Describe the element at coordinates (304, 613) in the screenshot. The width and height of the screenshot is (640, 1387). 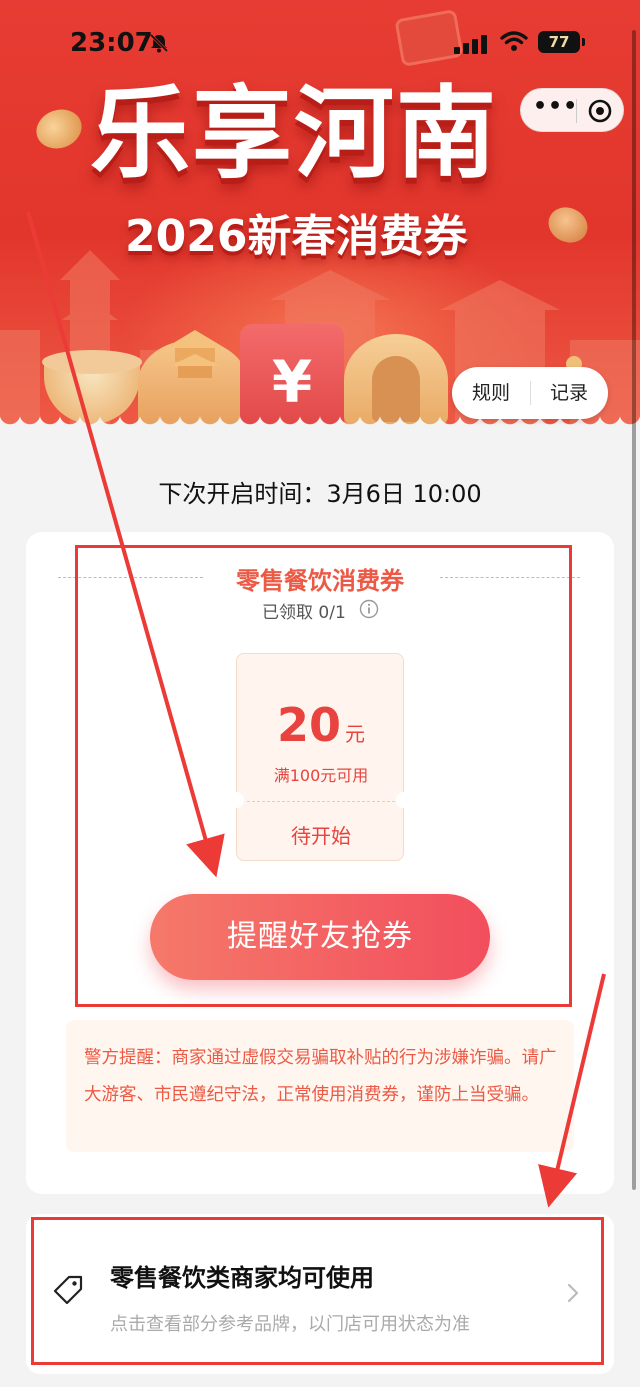
I see `claimed-count: 已领取 0/1` at that location.